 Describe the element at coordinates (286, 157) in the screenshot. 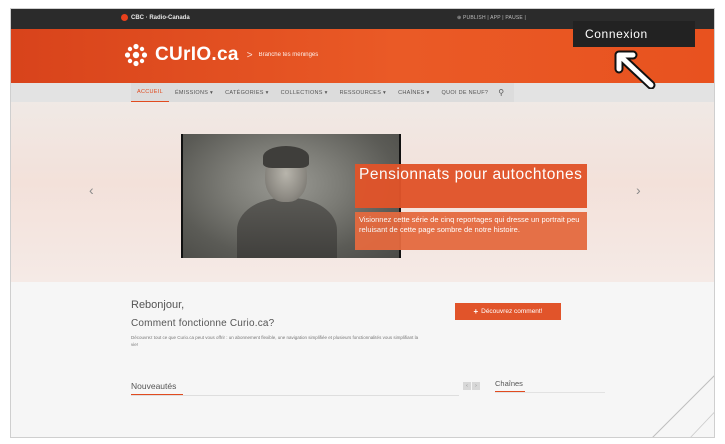

I see `photo-figure-hair` at that location.